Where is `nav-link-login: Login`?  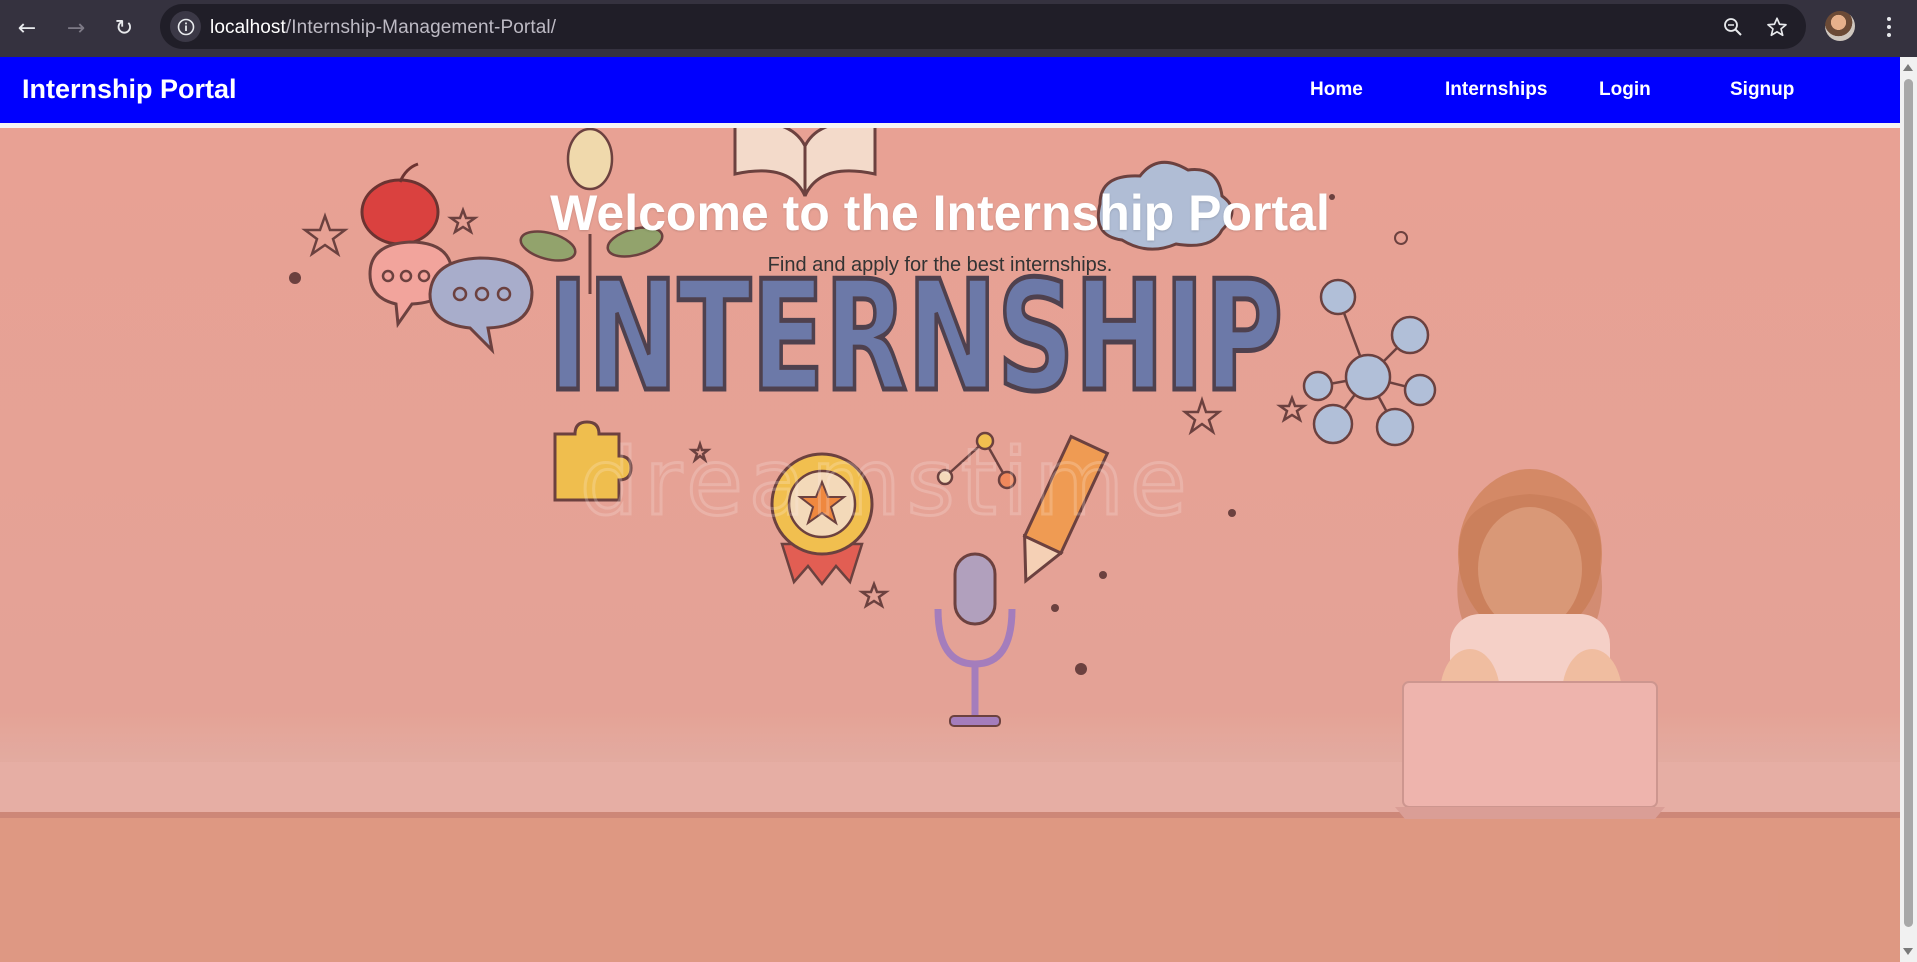
nav-link-login: Login is located at coordinates (1625, 90).